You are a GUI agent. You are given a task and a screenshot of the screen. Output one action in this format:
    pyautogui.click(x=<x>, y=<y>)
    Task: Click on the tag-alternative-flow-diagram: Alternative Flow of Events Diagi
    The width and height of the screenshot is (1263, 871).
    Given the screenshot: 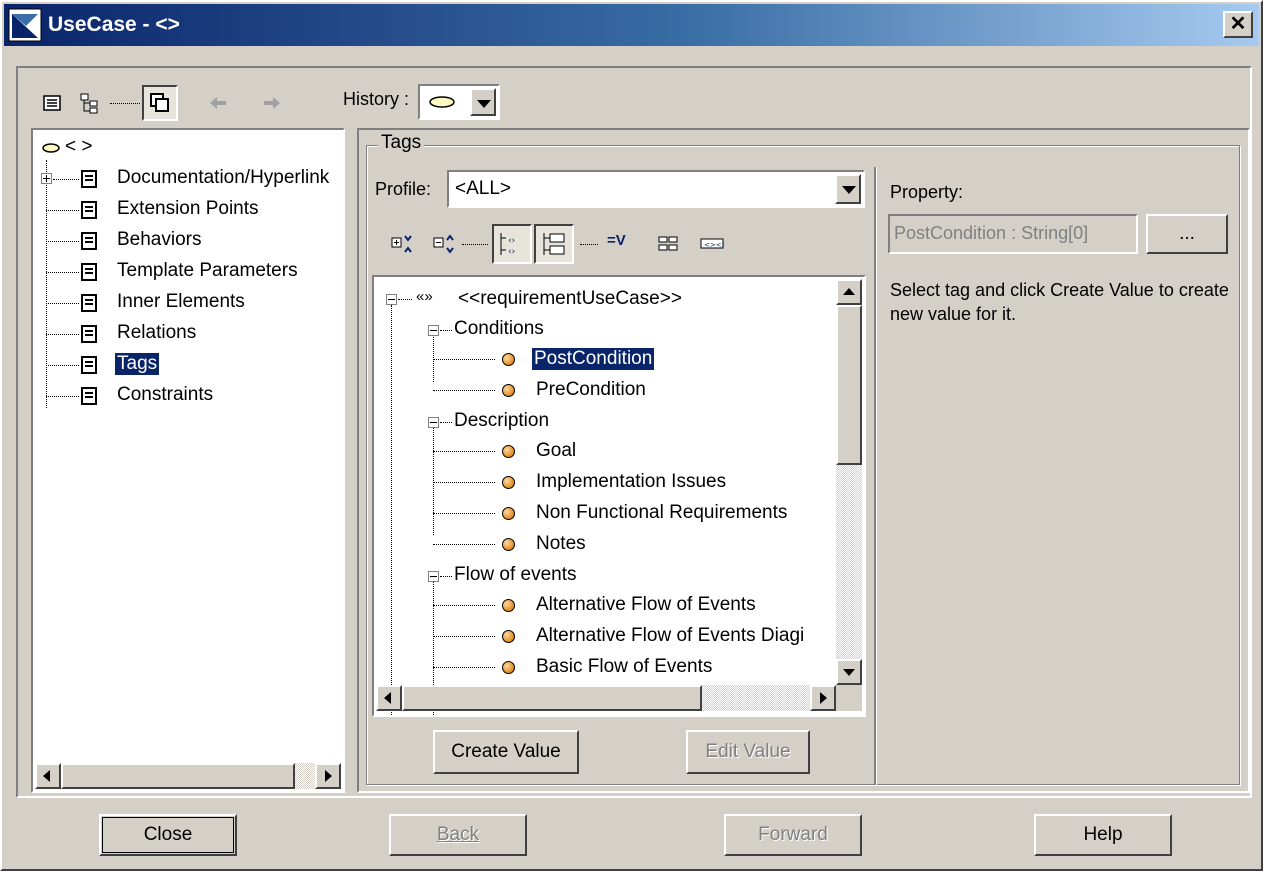 What is the action you would take?
    pyautogui.click(x=670, y=636)
    